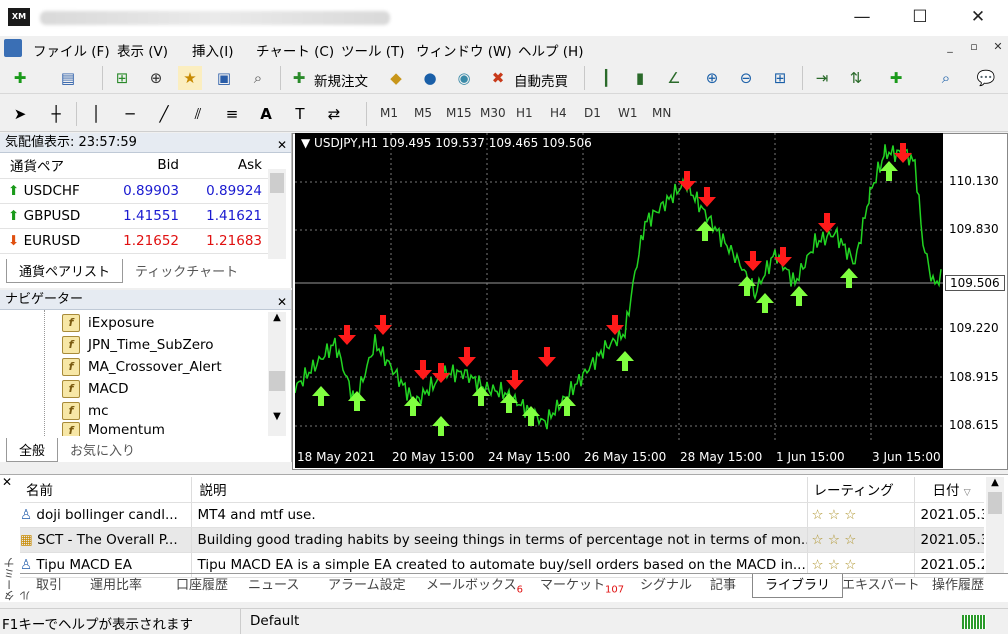 The height and width of the screenshot is (634, 1008). Describe the element at coordinates (896, 78) in the screenshot. I see `indicators-icon: ✚` at that location.